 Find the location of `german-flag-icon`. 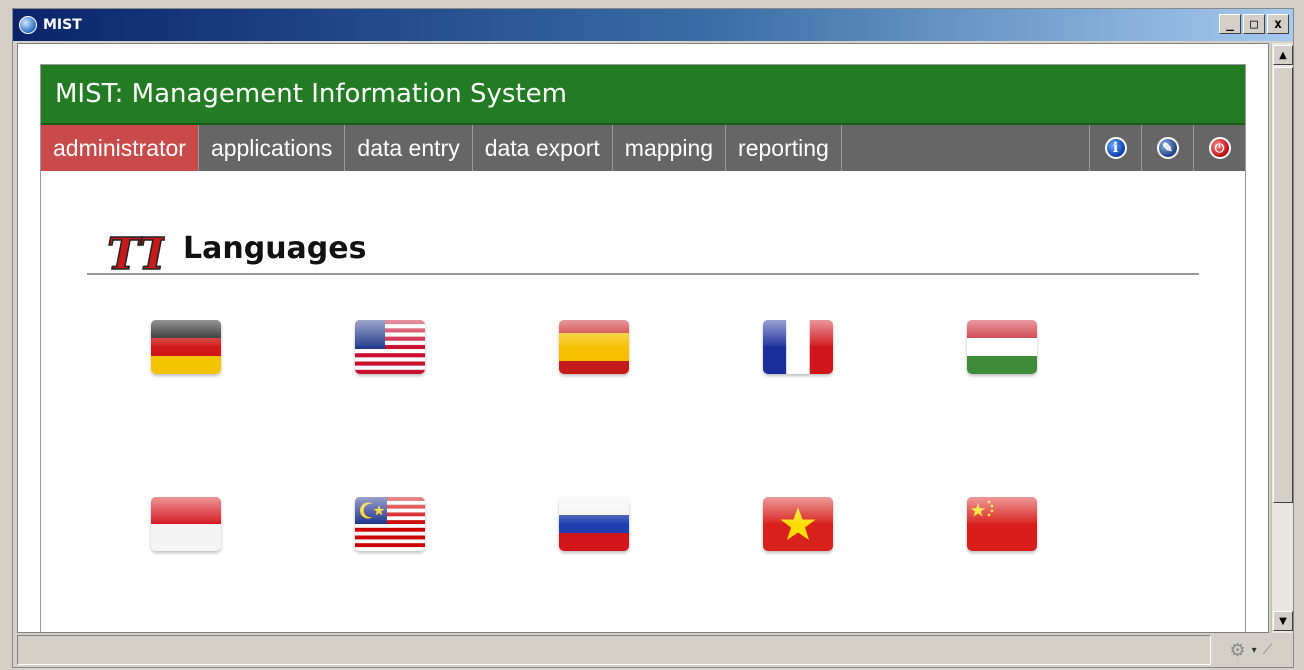

german-flag-icon is located at coordinates (186, 347).